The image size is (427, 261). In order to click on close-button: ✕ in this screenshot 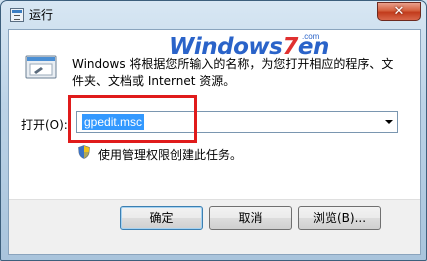, I will do `click(399, 11)`.